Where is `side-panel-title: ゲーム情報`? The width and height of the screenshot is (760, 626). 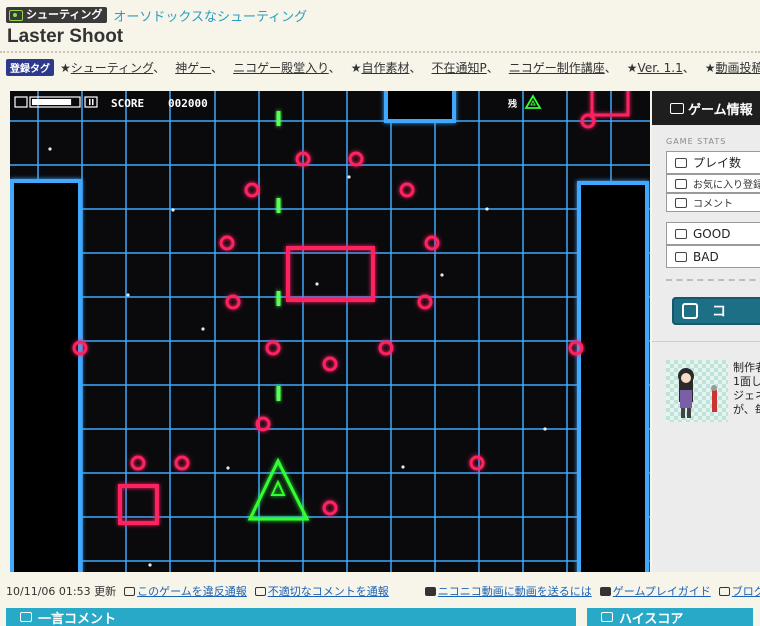 side-panel-title: ゲーム情報 is located at coordinates (720, 110).